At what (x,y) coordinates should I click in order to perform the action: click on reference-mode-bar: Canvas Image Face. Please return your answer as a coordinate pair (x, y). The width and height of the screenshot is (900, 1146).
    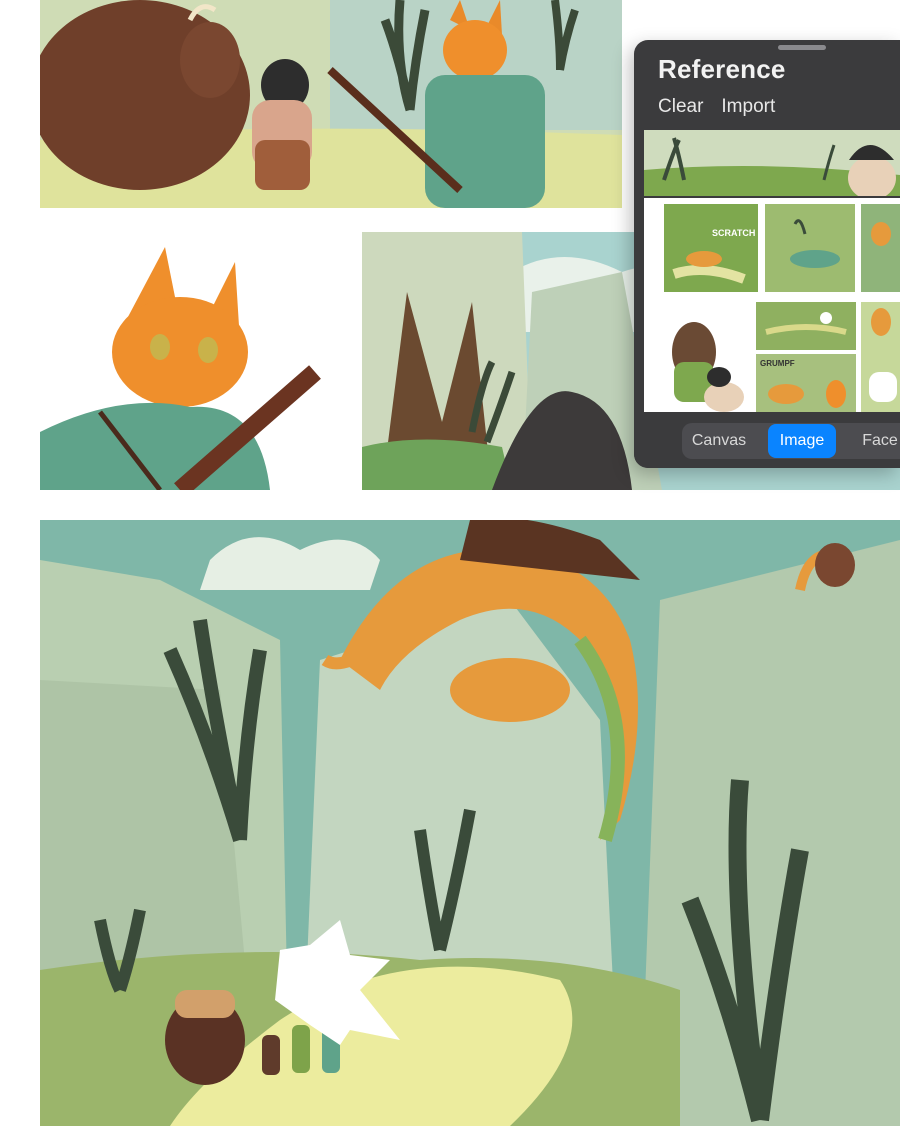
    Looking at the image, I should click on (767, 440).